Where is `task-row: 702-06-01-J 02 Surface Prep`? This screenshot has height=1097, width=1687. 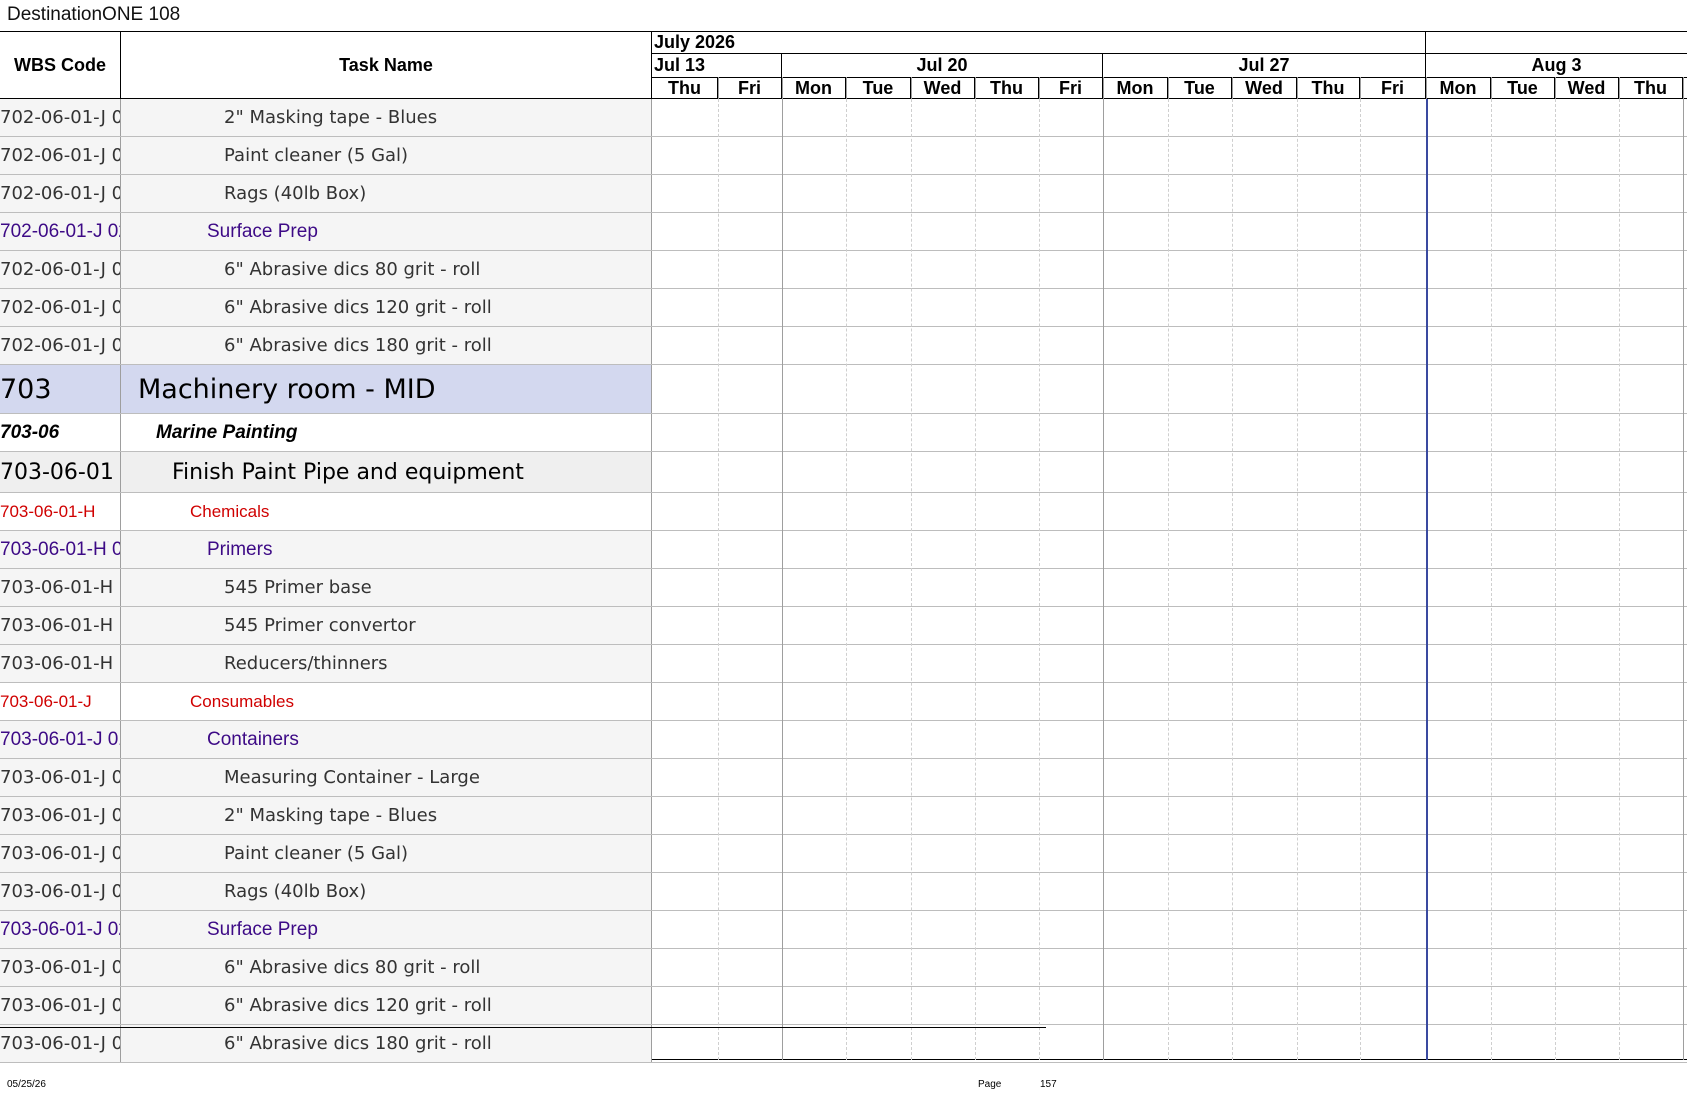
task-row: 702-06-01-J 02 Surface Prep is located at coordinates (843, 232).